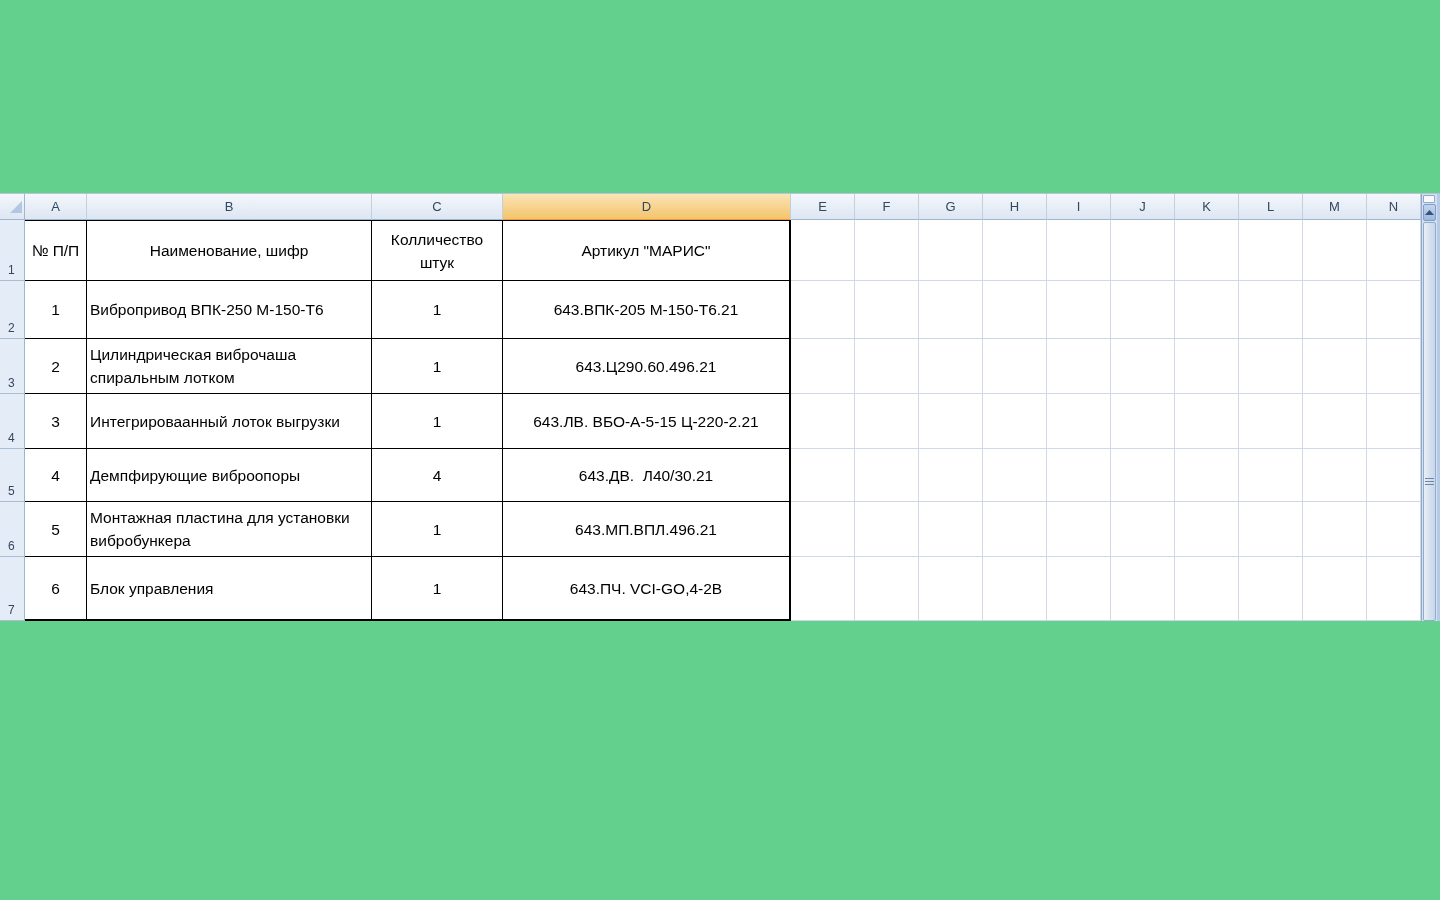  Describe the element at coordinates (1429, 482) in the screenshot. I see `grip-icon` at that location.